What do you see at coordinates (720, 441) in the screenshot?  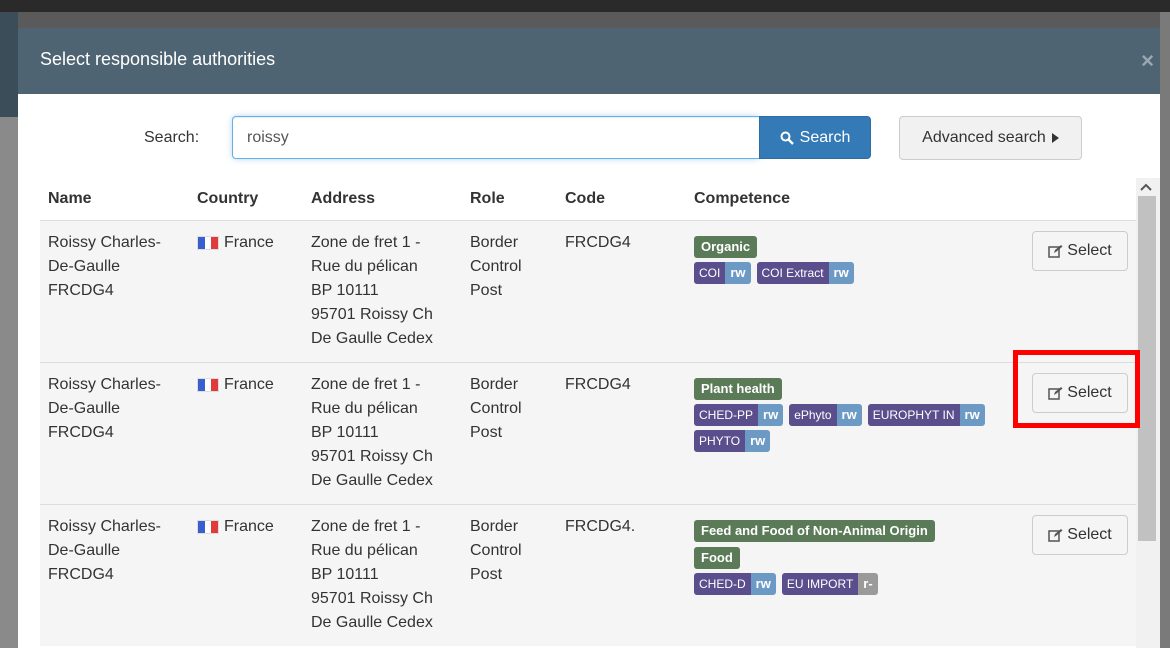 I see `permission-name: PHYTO` at bounding box center [720, 441].